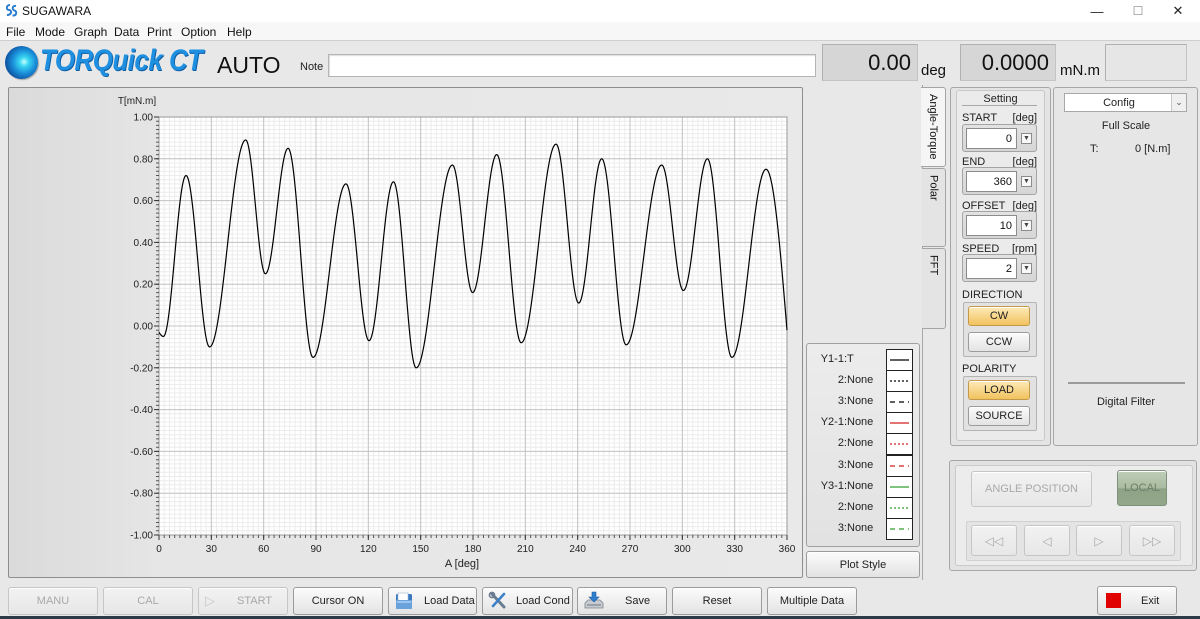  I want to click on cal-button: CAL, so click(148, 601).